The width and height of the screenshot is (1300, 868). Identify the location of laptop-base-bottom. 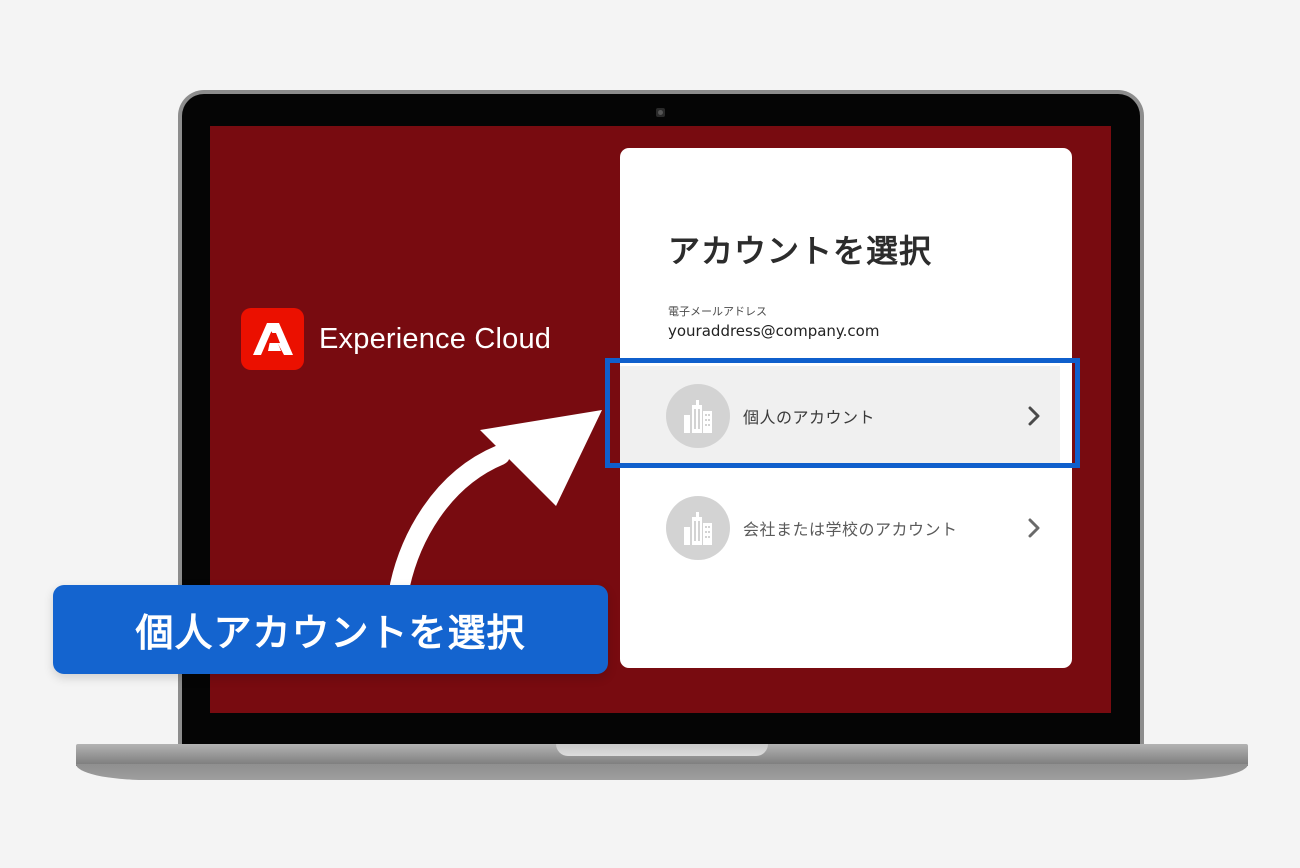
(662, 772).